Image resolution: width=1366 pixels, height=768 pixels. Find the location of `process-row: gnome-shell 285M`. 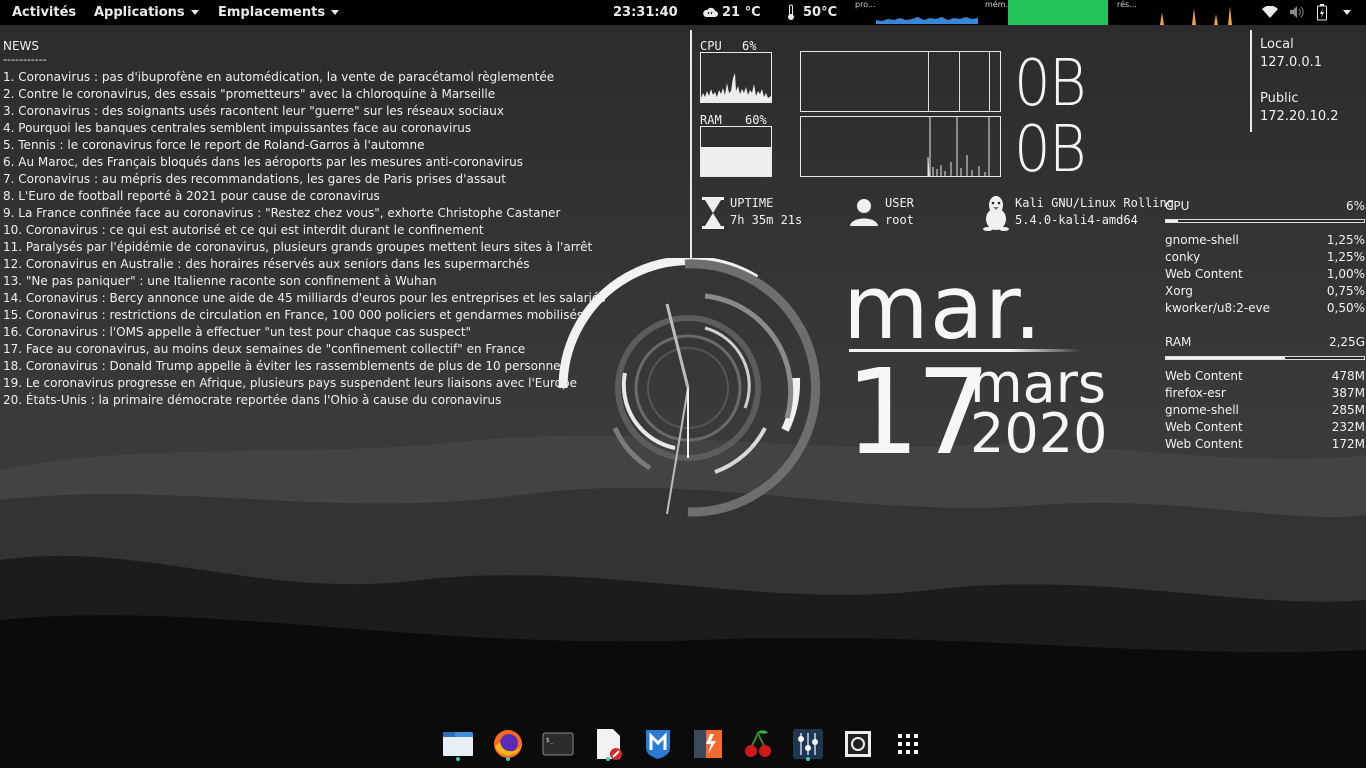

process-row: gnome-shell 285M is located at coordinates (1265, 410).